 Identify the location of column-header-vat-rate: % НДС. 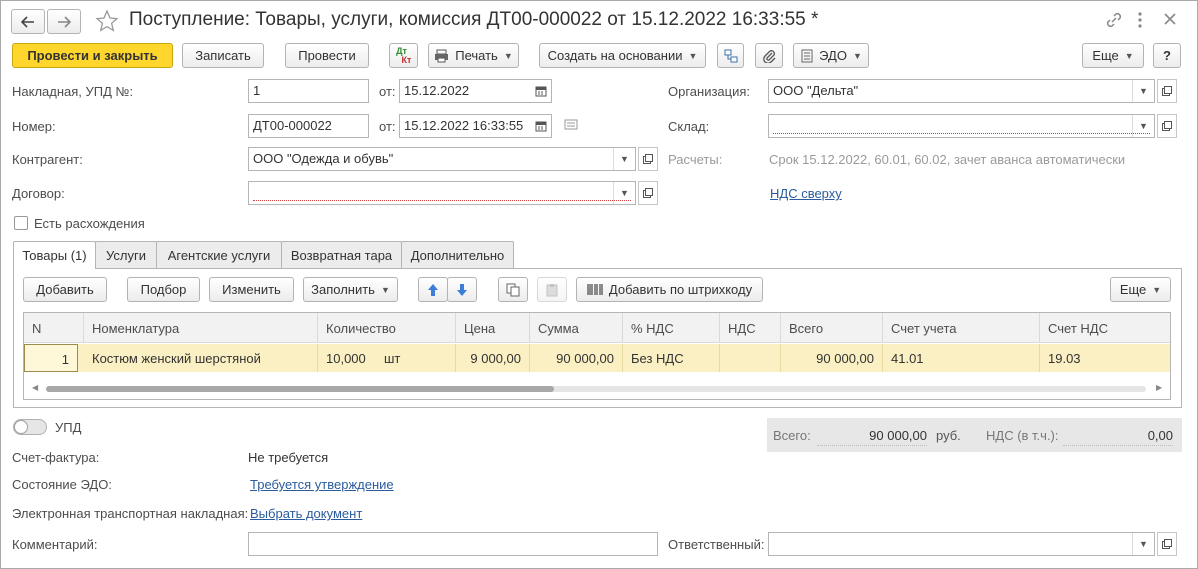
(671, 328).